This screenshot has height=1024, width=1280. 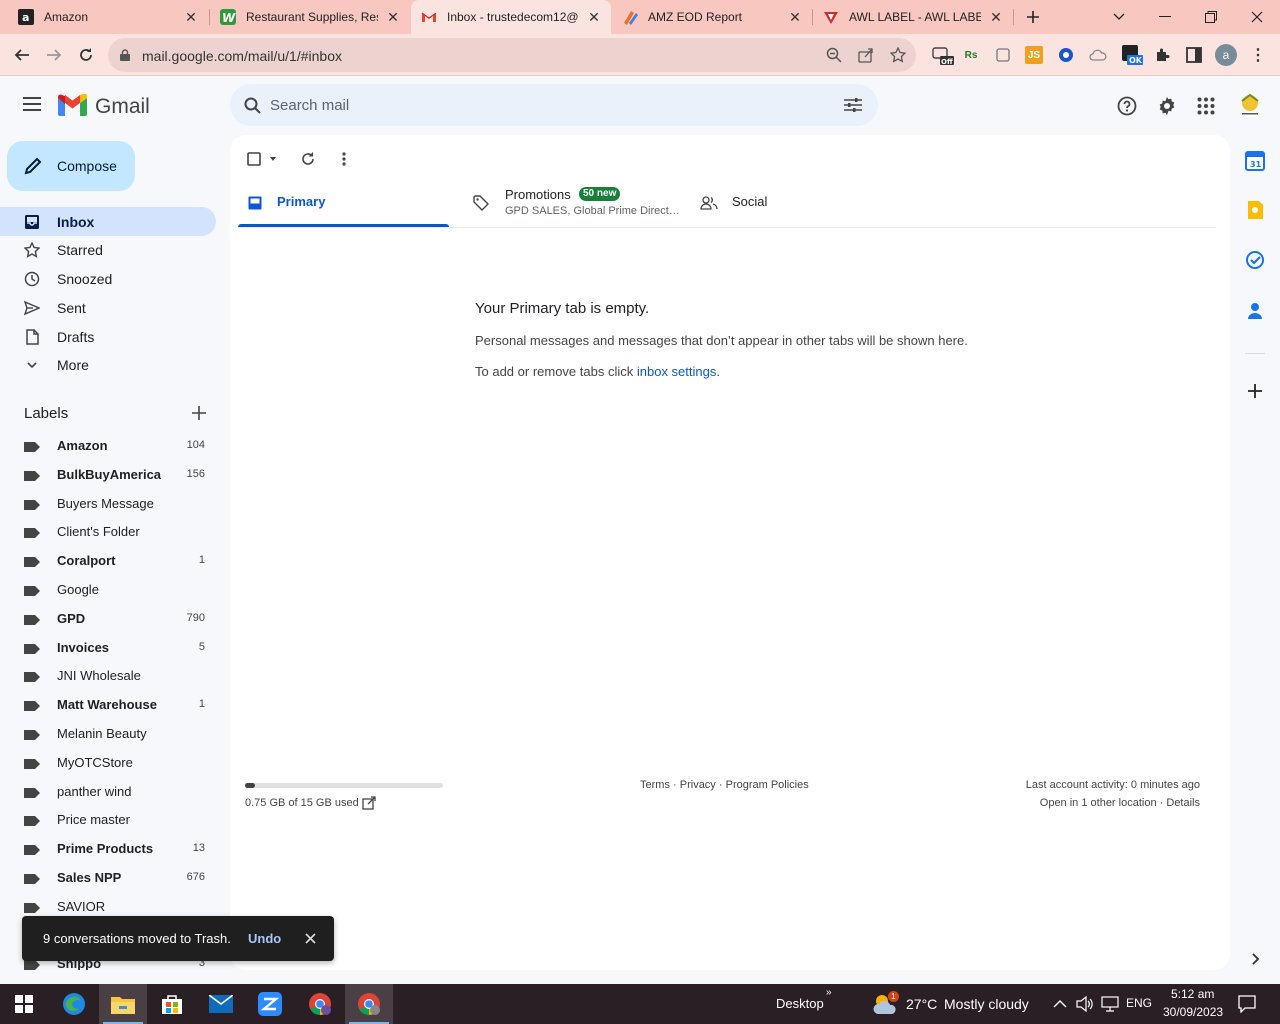 What do you see at coordinates (1255, 391) in the screenshot?
I see `add-addon-icon` at bounding box center [1255, 391].